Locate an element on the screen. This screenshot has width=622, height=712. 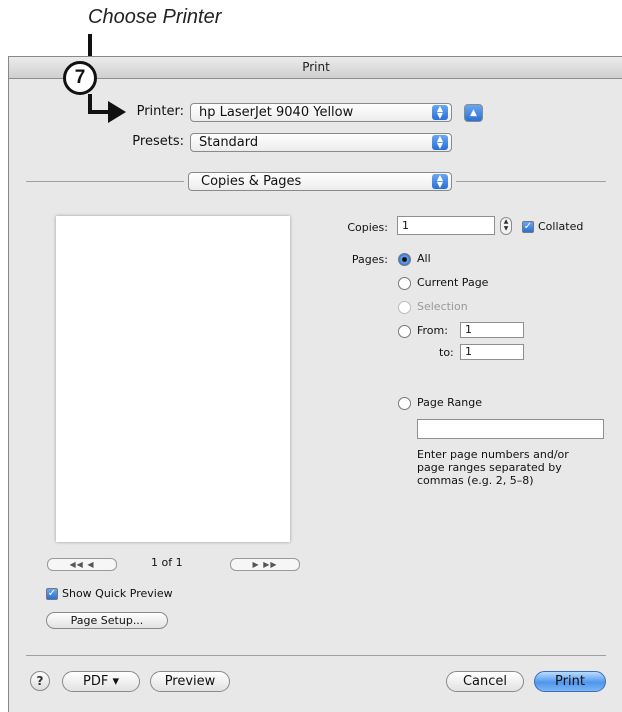
pages-from-label: From: is located at coordinates (432, 330).